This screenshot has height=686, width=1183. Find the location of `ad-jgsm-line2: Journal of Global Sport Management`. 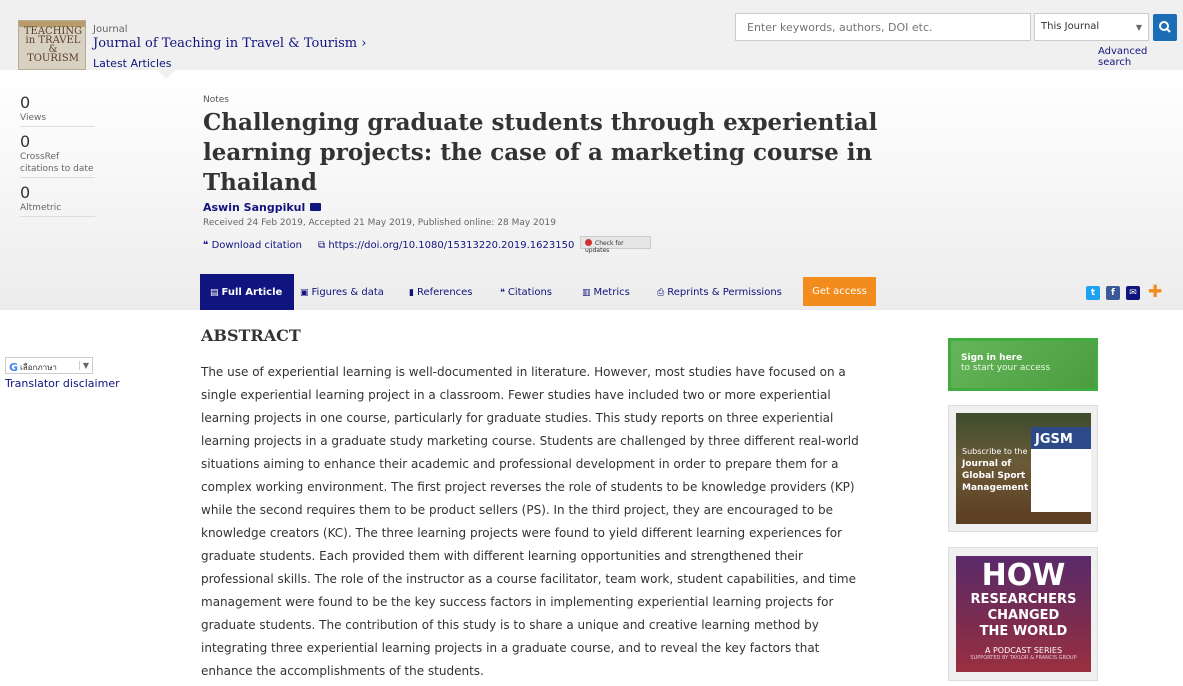

ad-jgsm-line2: Journal of Global Sport Management is located at coordinates (995, 476).